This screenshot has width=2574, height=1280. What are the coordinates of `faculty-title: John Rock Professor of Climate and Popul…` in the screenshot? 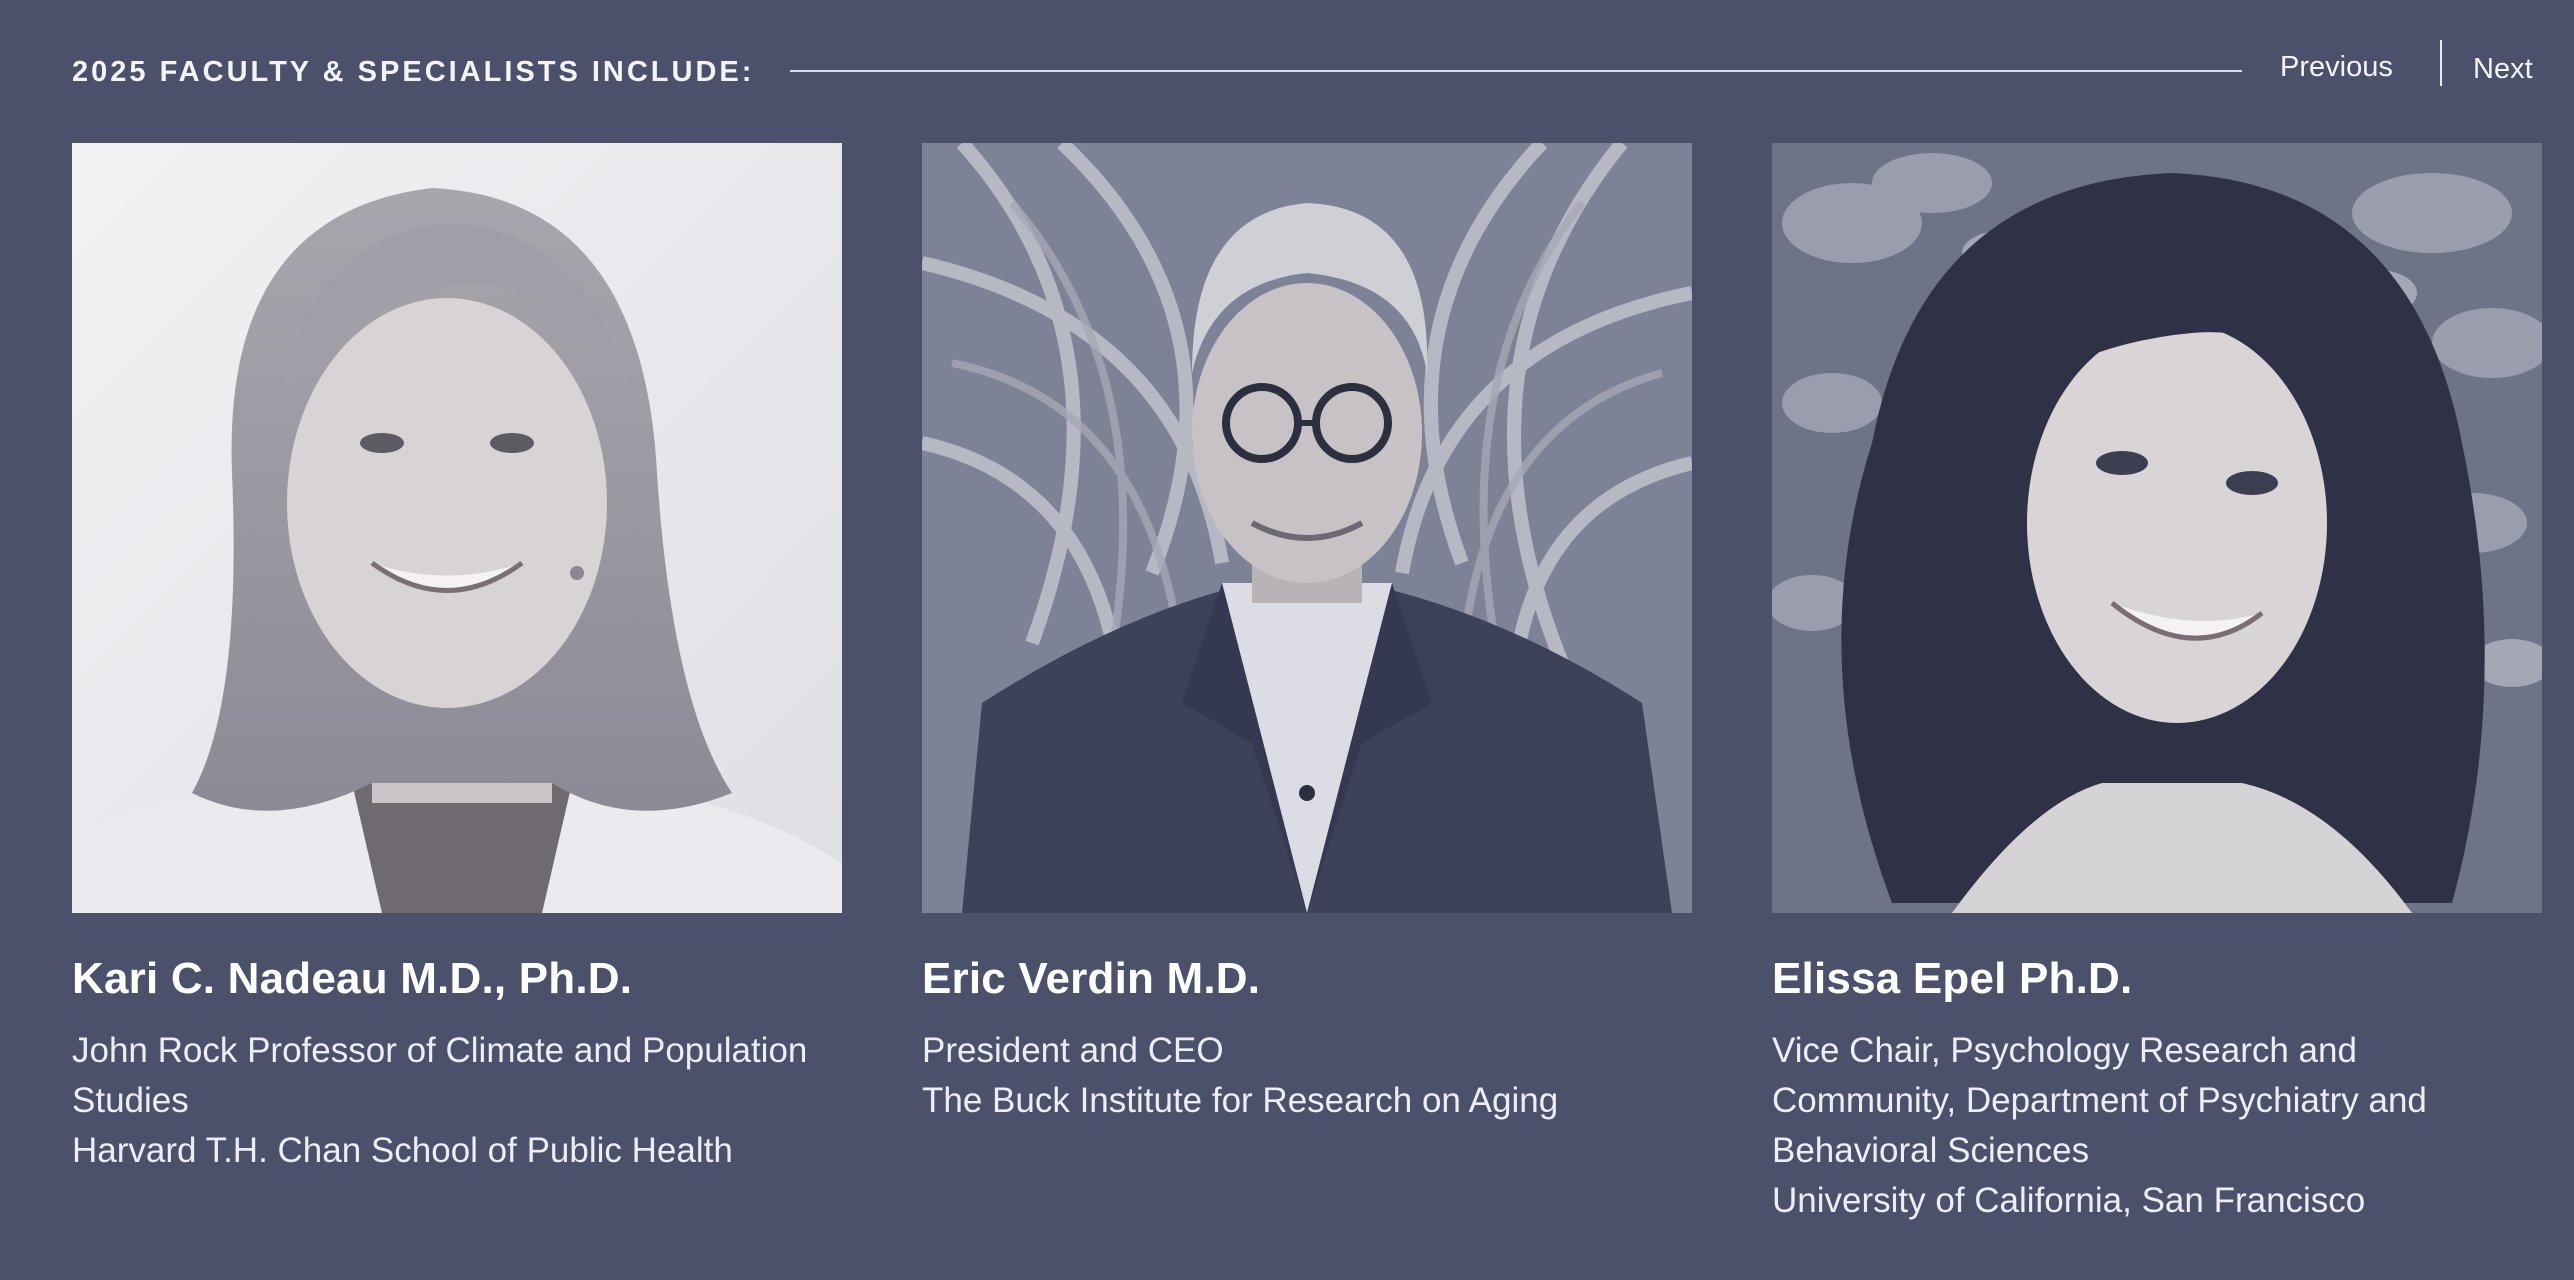 It's located at (440, 1075).